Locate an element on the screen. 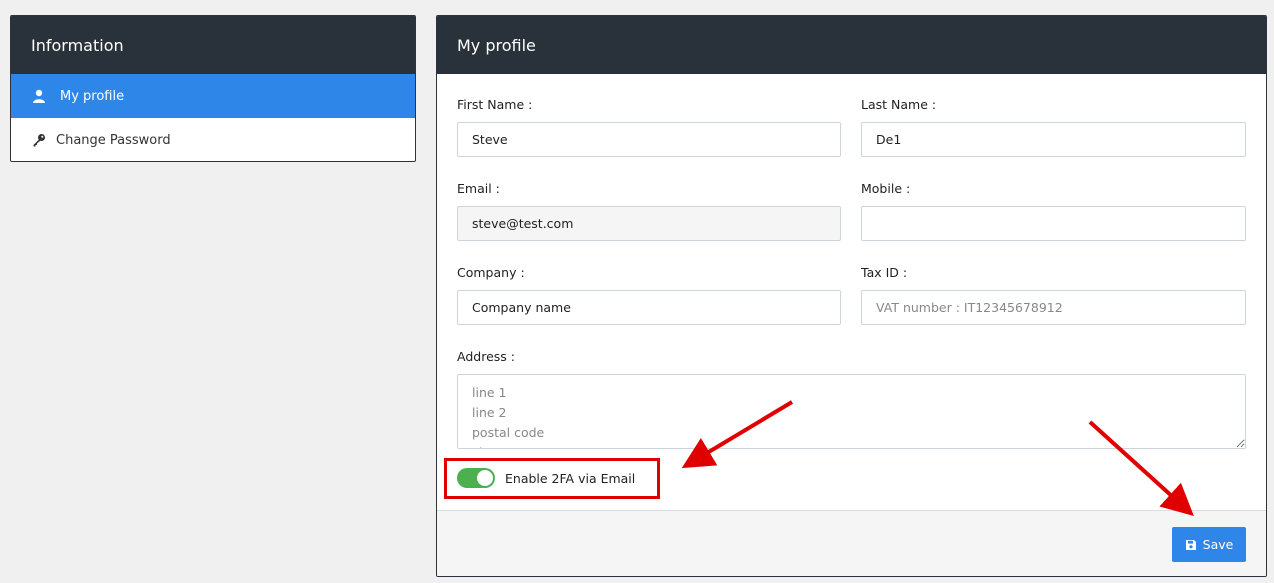 Image resolution: width=1274 pixels, height=583 pixels. form-footer: Save is located at coordinates (851, 543).